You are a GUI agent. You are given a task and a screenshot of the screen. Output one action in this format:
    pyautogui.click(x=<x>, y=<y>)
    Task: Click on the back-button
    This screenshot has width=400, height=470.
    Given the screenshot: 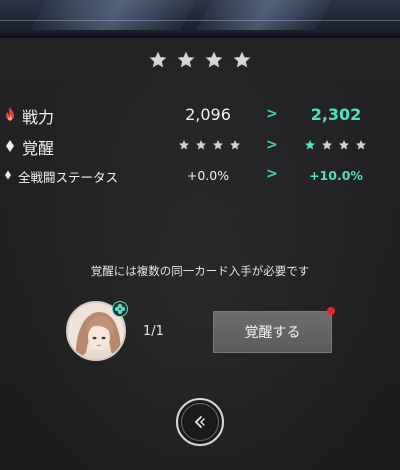 What is the action you would take?
    pyautogui.click(x=200, y=422)
    